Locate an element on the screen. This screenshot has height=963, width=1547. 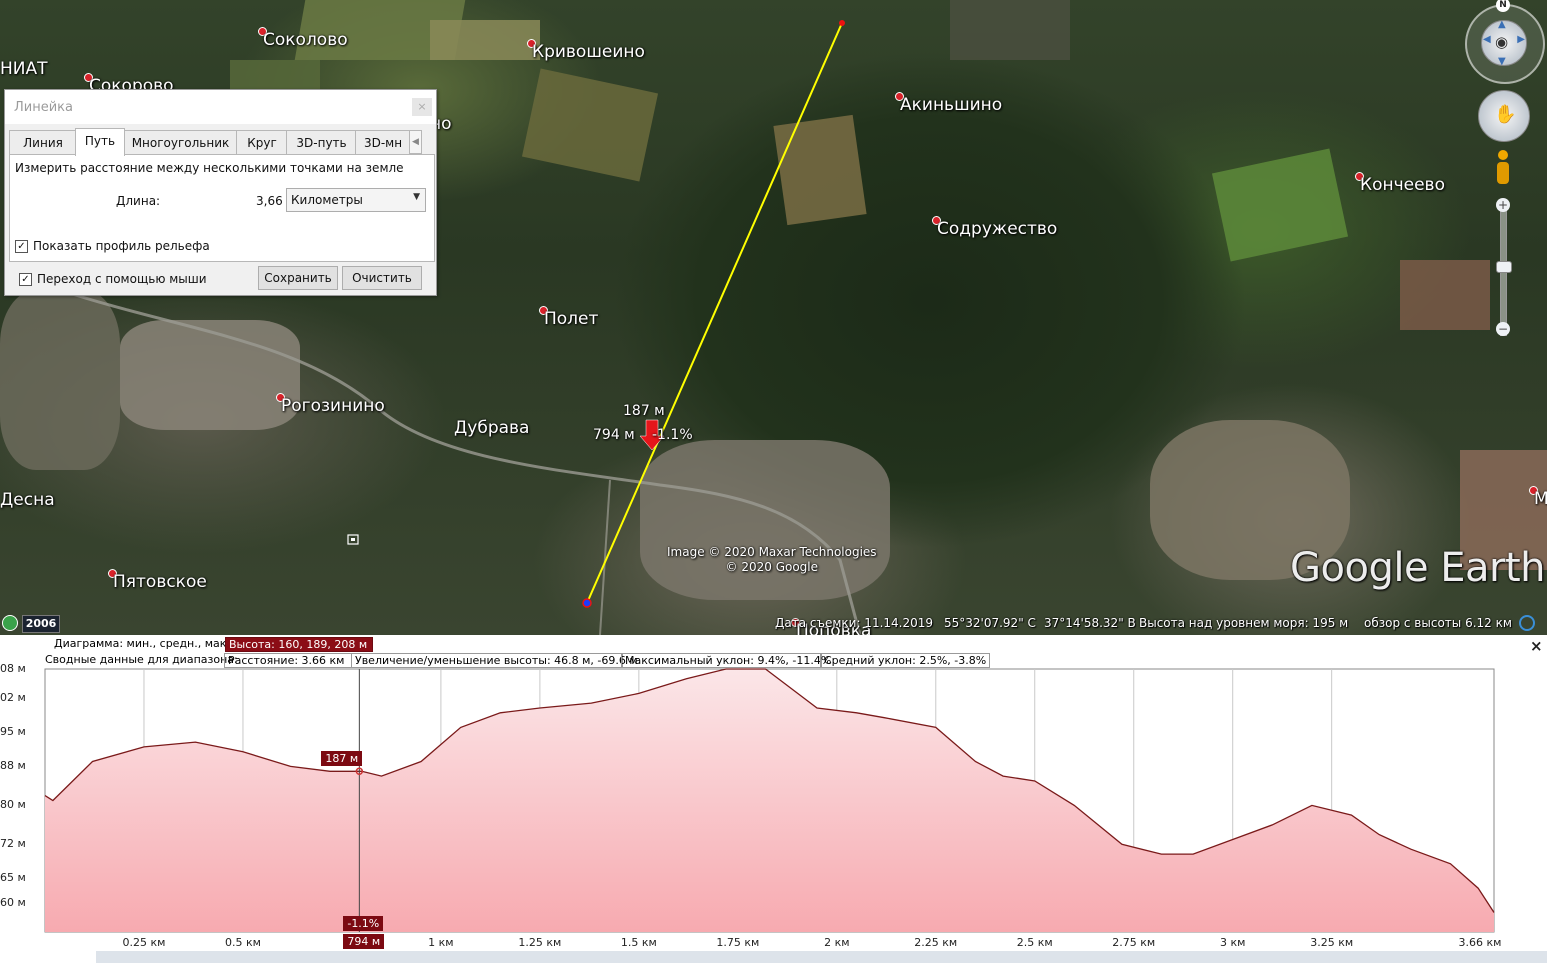
imagery-date: Дата съемки: 11.14.2019 is located at coordinates (854, 623).